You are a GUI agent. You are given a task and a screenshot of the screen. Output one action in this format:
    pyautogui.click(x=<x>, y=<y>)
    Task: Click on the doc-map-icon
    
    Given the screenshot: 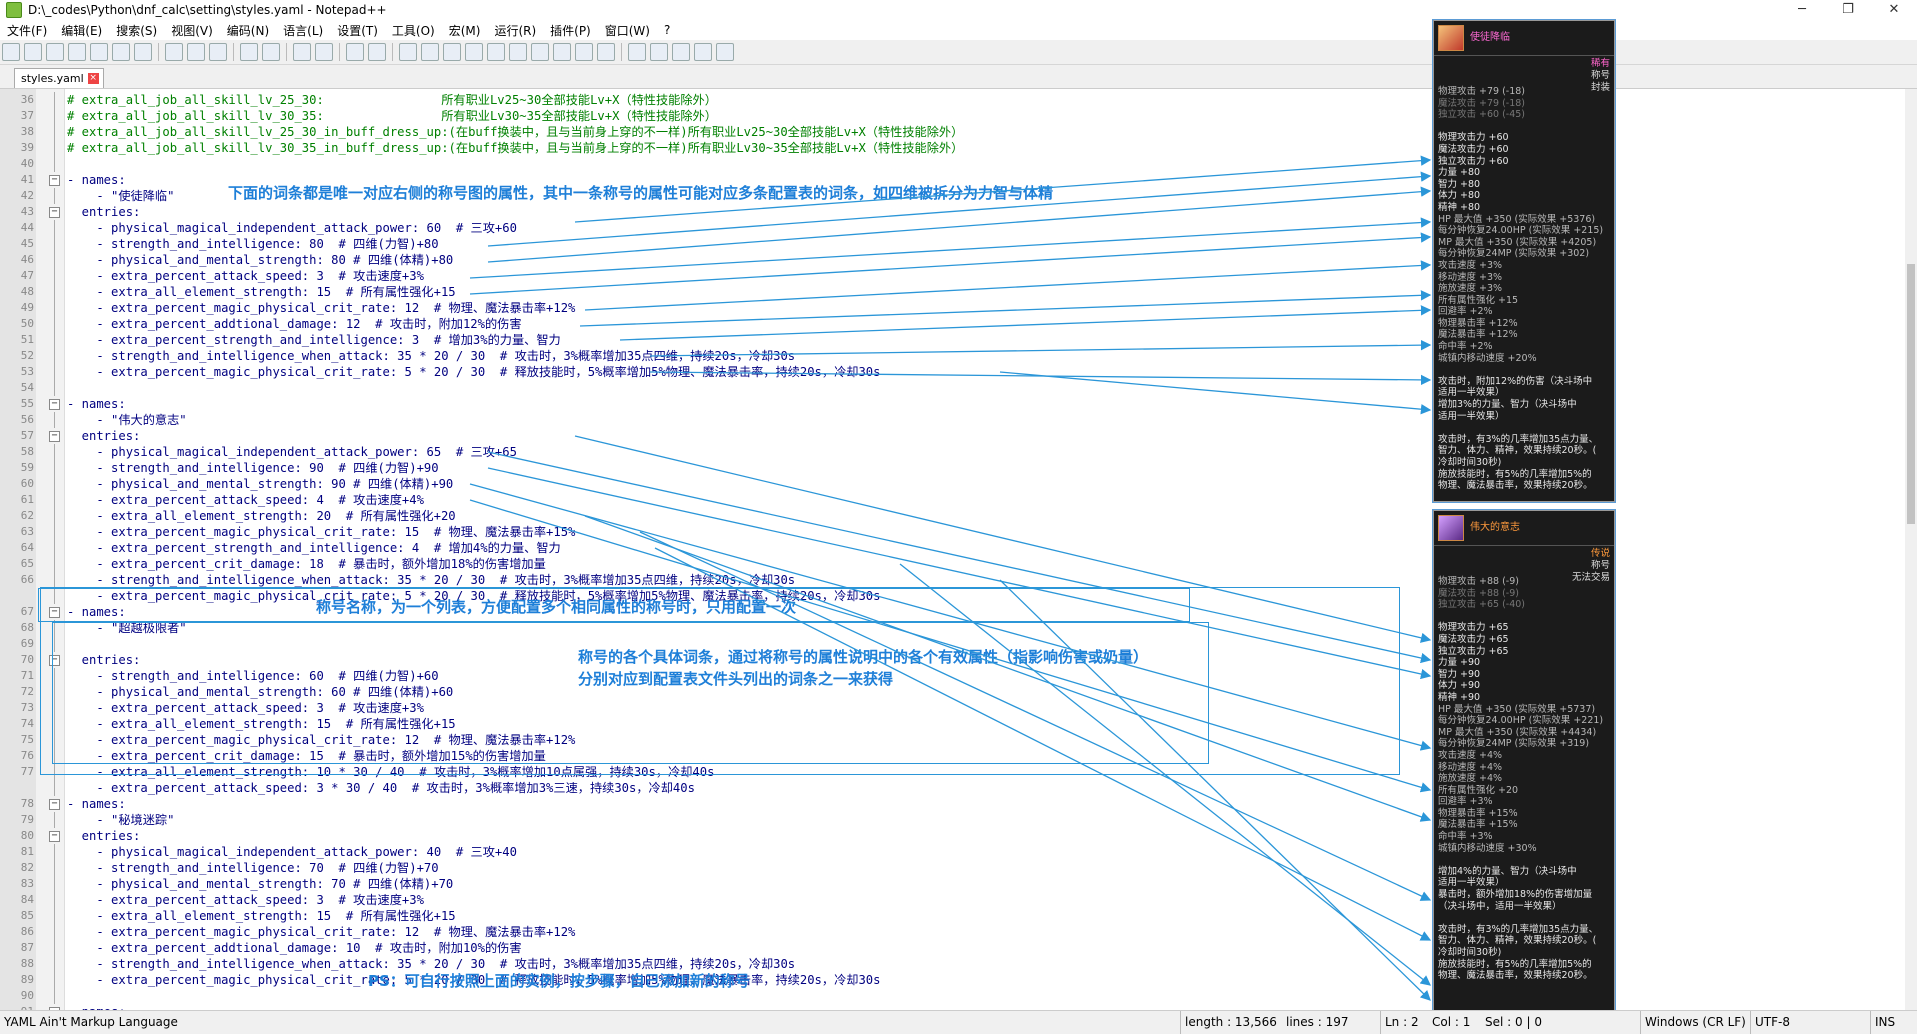 What is the action you would take?
    pyautogui.click(x=540, y=52)
    